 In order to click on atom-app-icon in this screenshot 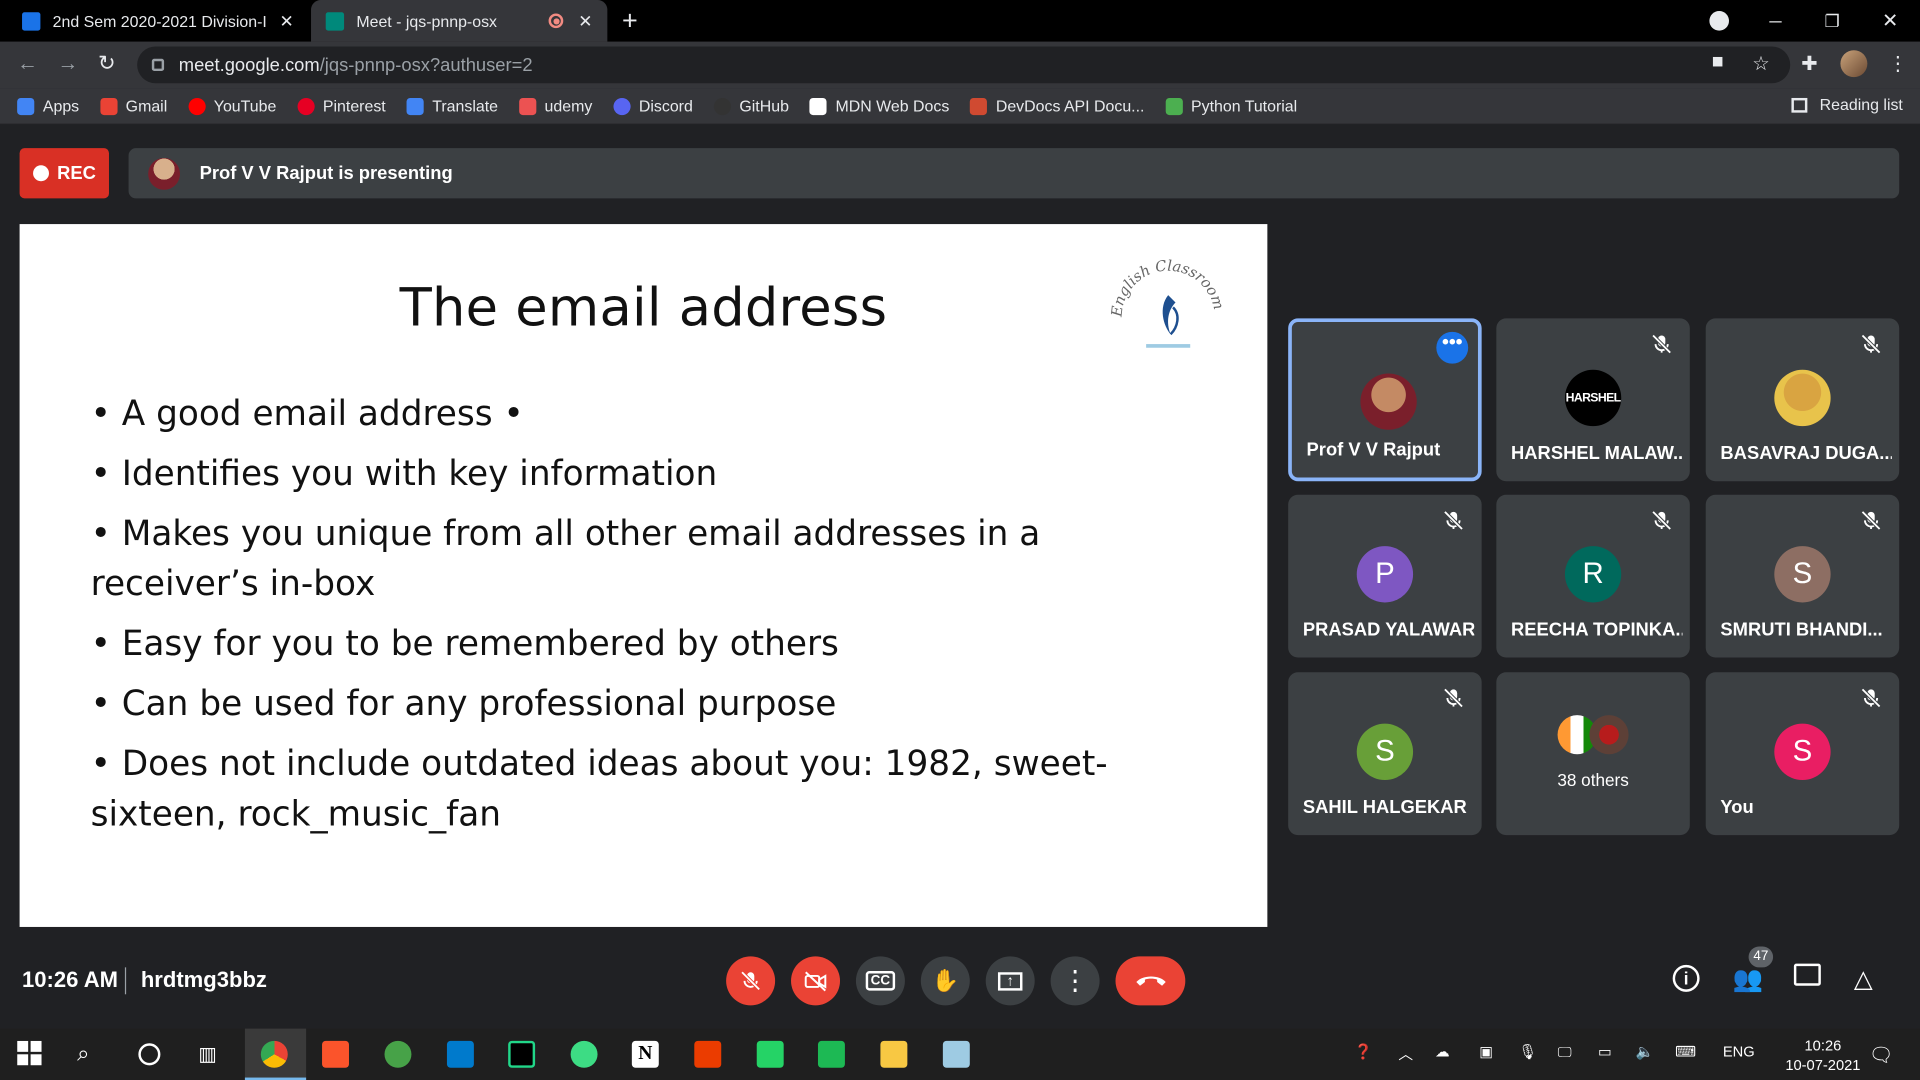, I will do `click(398, 1054)`.